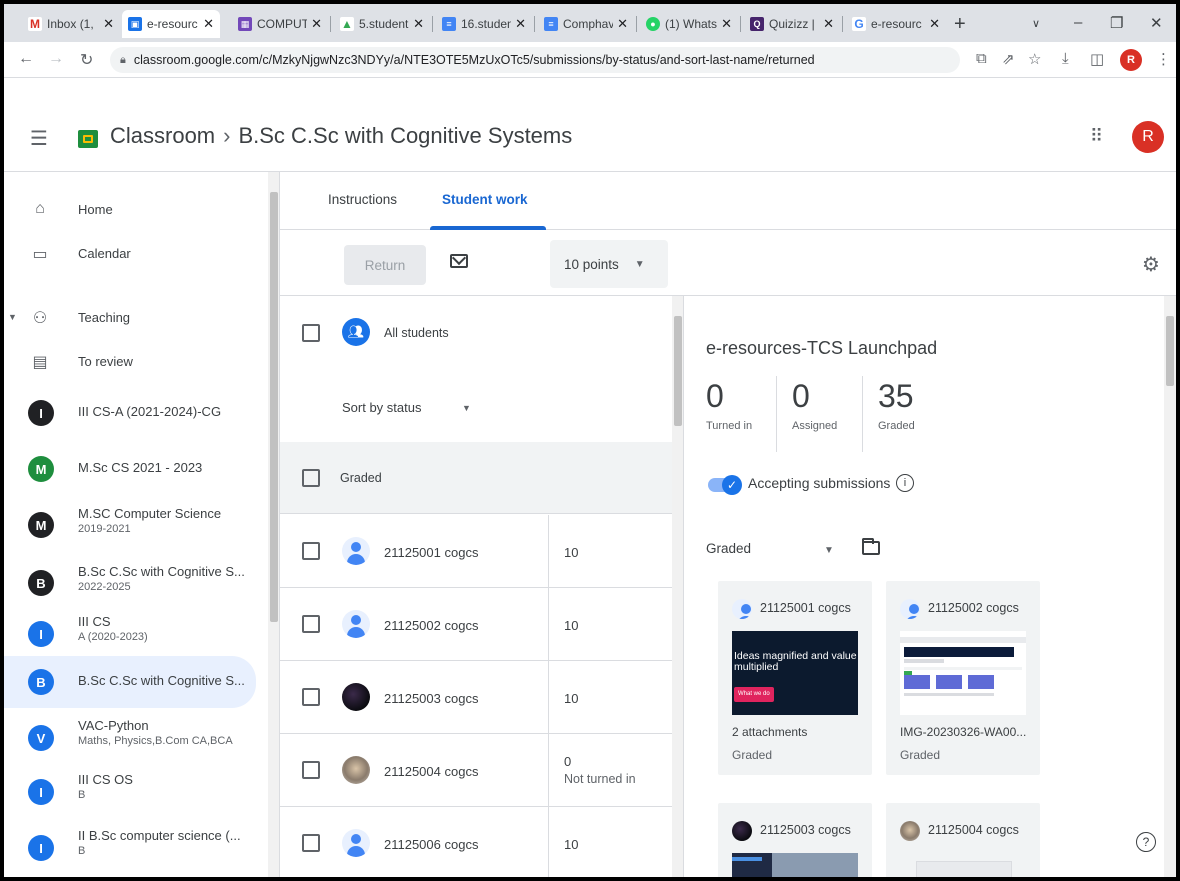 Image resolution: width=1180 pixels, height=881 pixels. I want to click on sort-by-status-select: Sort by status, so click(381, 407).